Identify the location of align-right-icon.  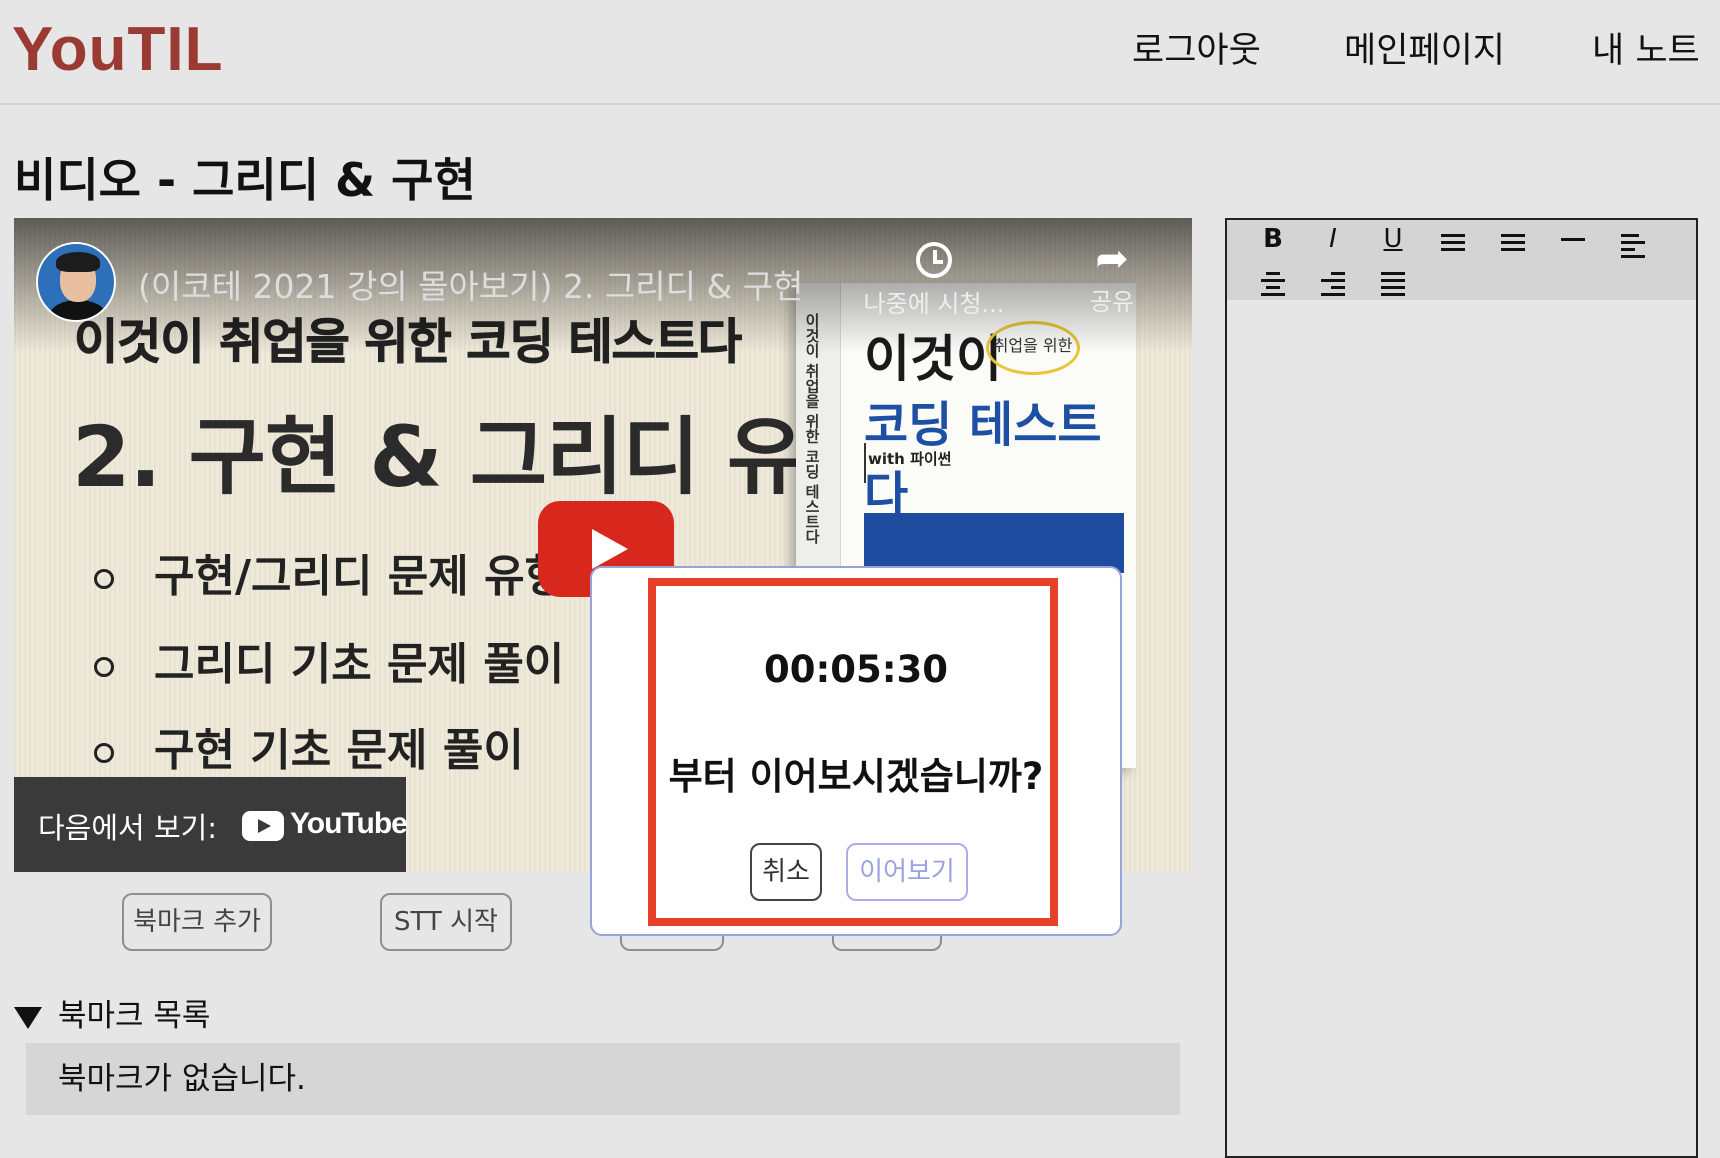
(1333, 286).